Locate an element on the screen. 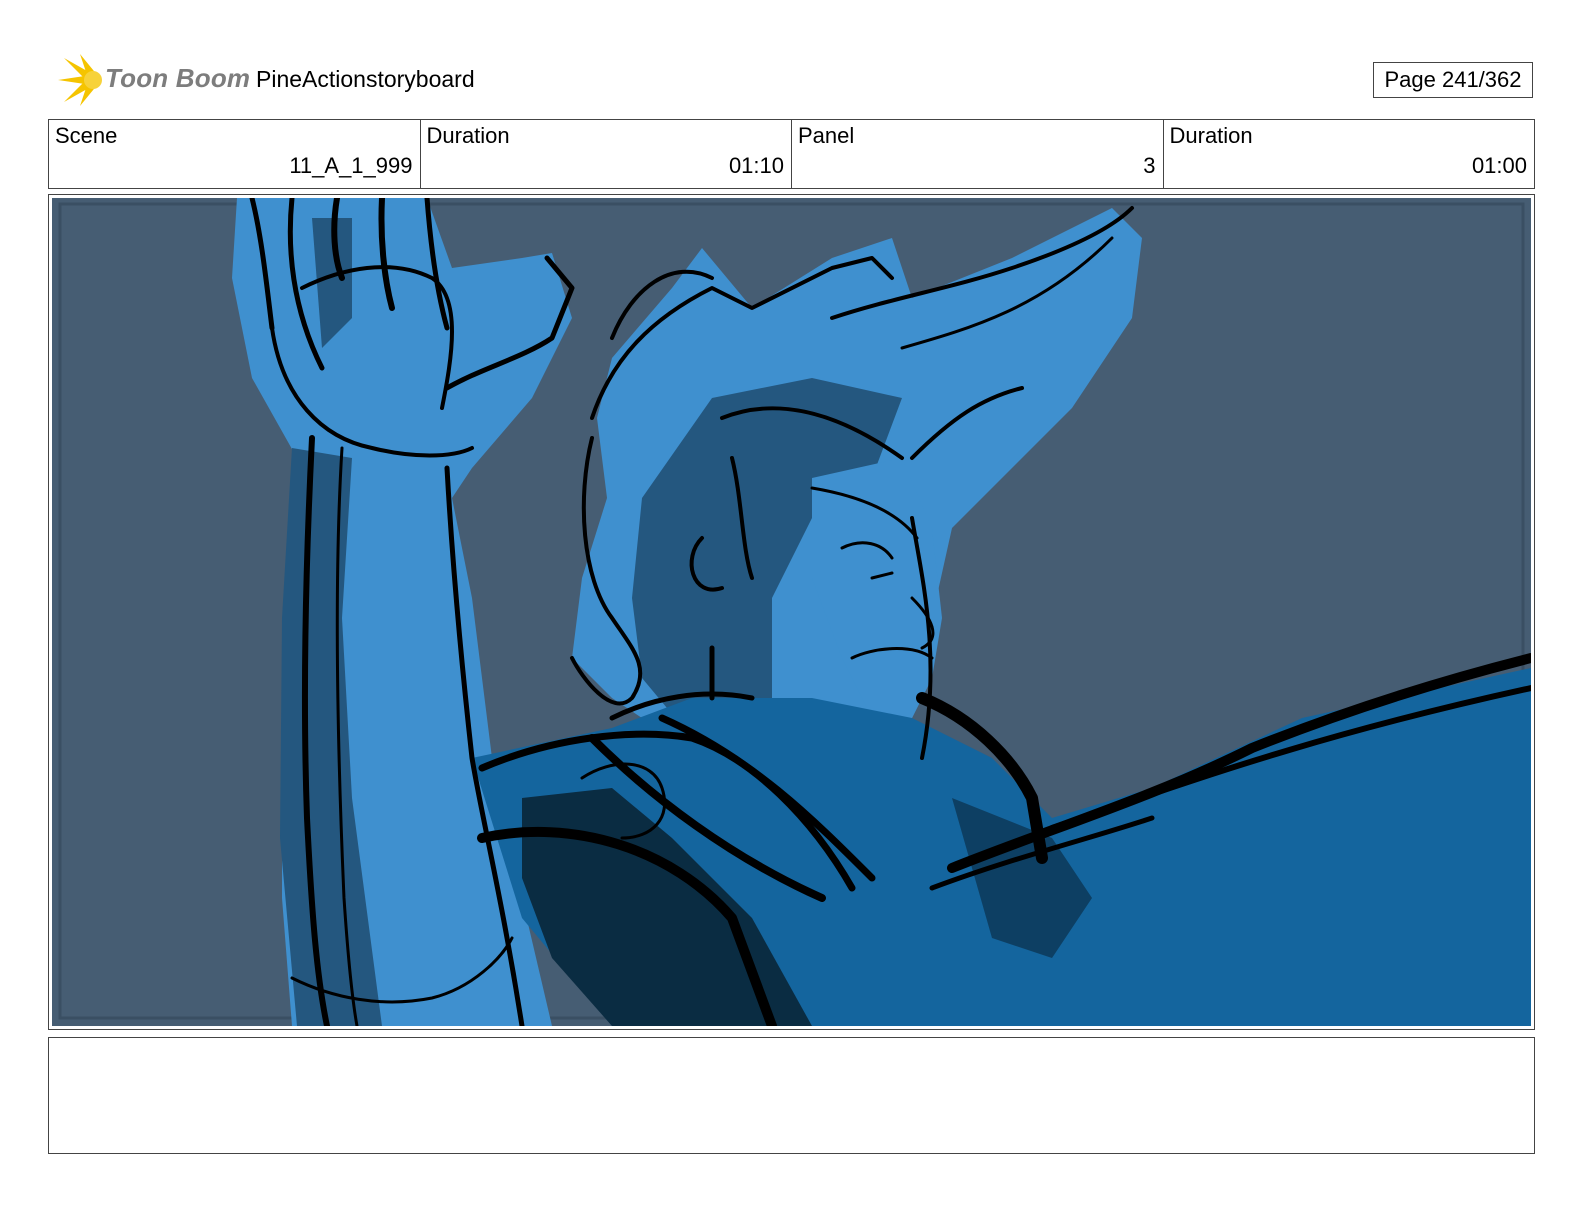  panel-duration-value: 01:00 is located at coordinates (1499, 165).